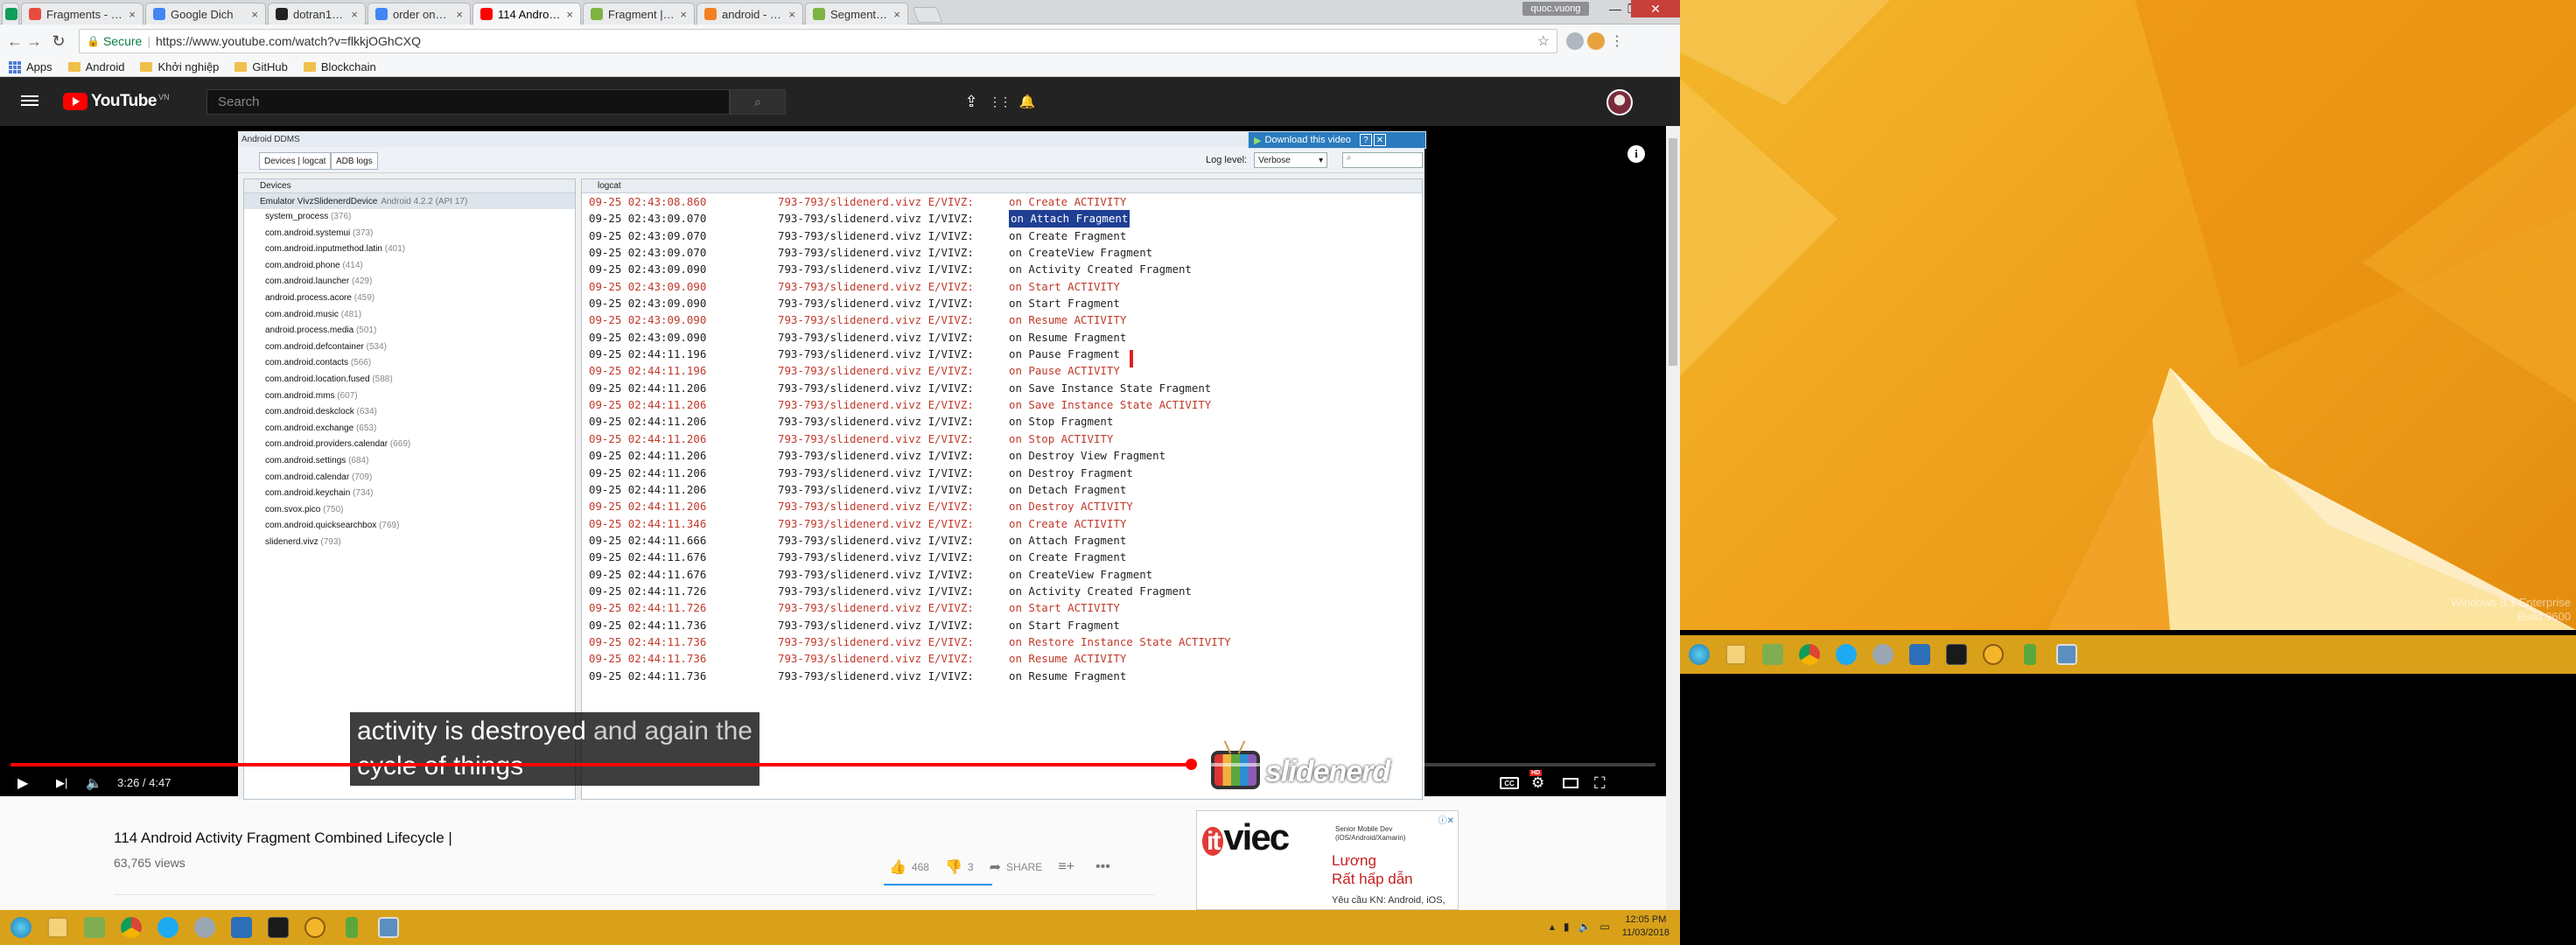 This screenshot has height=945, width=2576. Describe the element at coordinates (14, 41) in the screenshot. I see `back-button: ←` at that location.